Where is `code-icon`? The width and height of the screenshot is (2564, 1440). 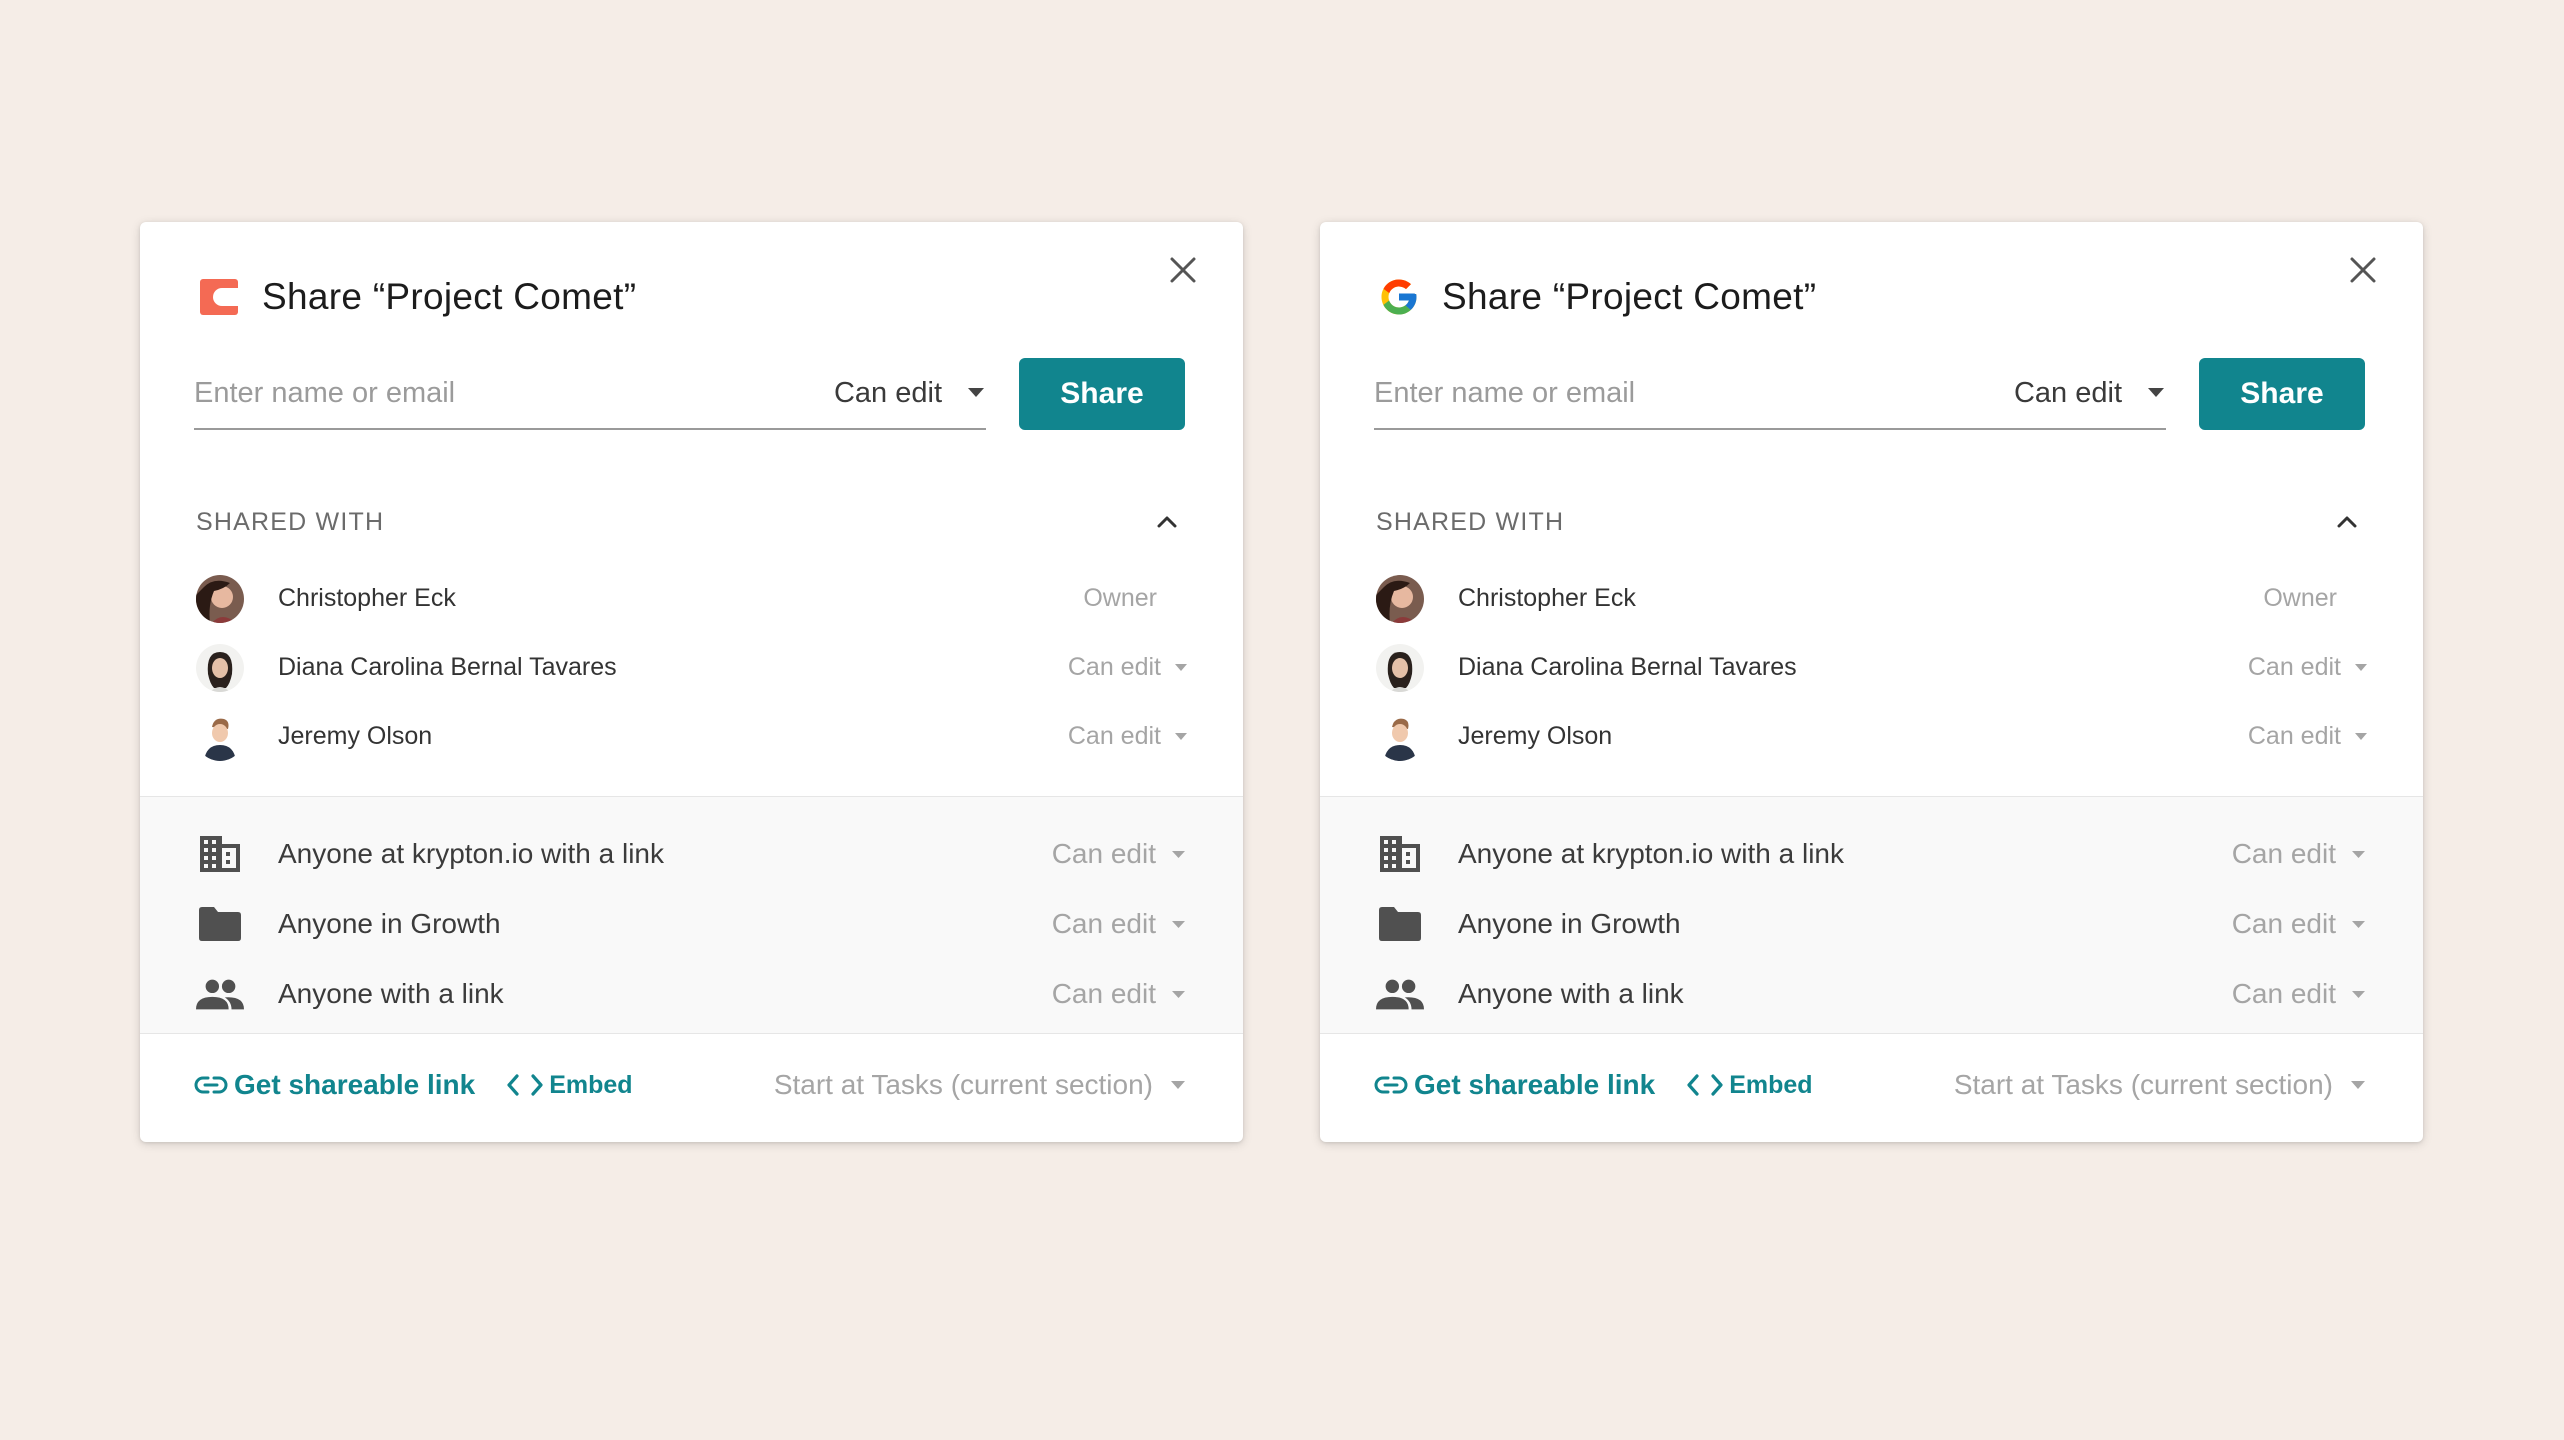 code-icon is located at coordinates (1705, 1085).